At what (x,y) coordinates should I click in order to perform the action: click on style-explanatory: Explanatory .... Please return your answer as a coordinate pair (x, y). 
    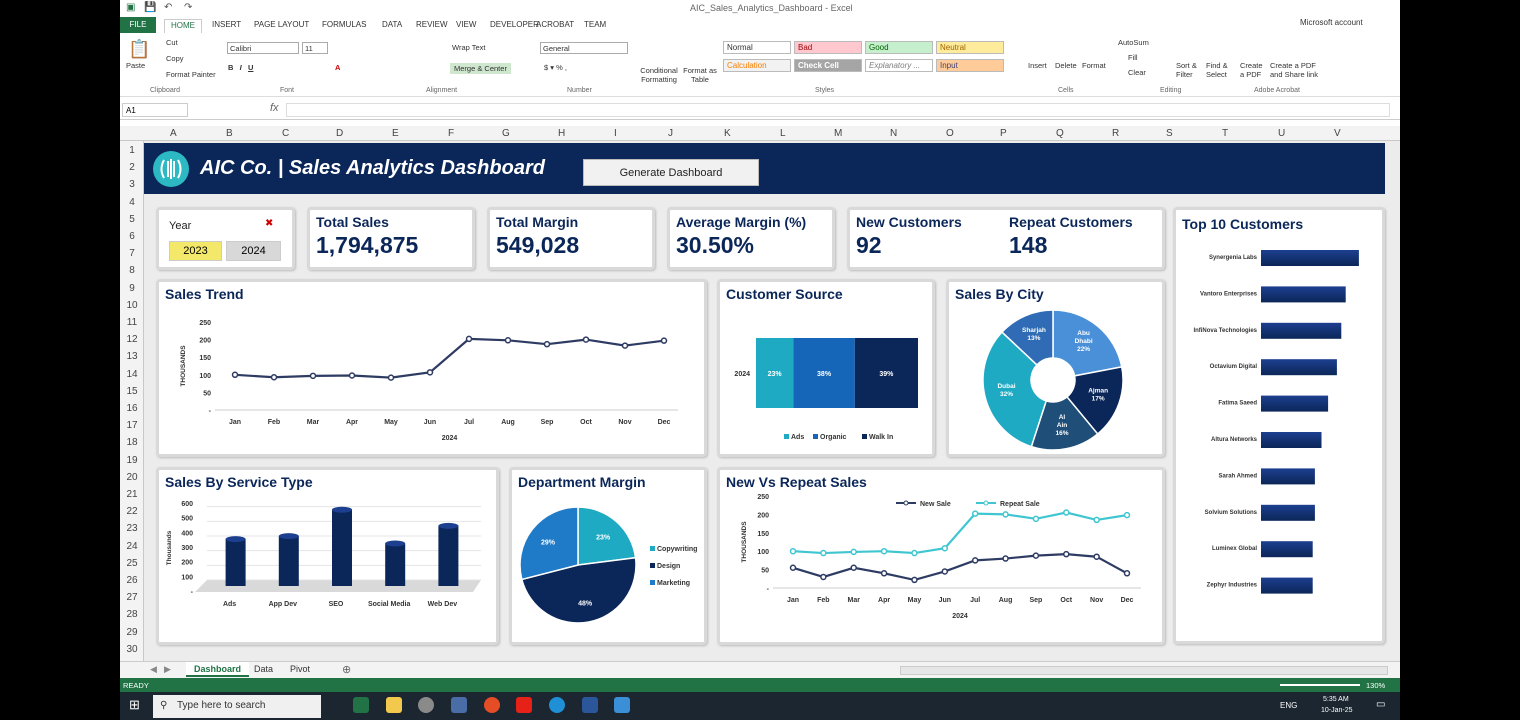
    Looking at the image, I should click on (899, 65).